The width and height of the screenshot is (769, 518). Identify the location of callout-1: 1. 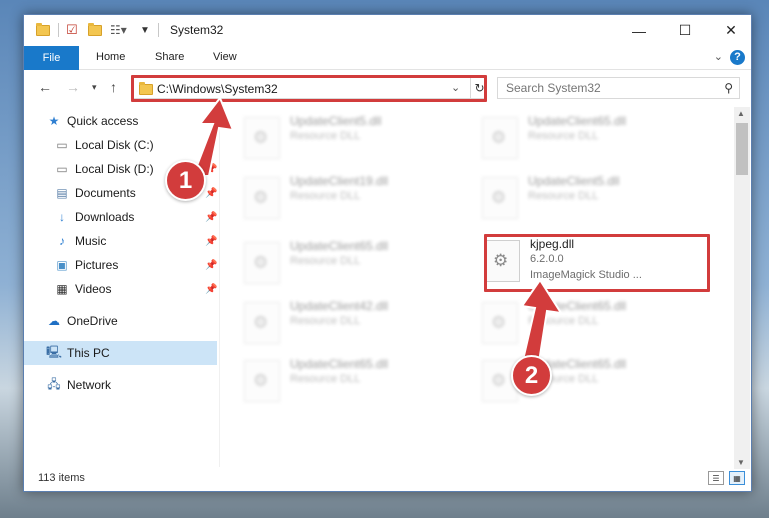
(185, 180).